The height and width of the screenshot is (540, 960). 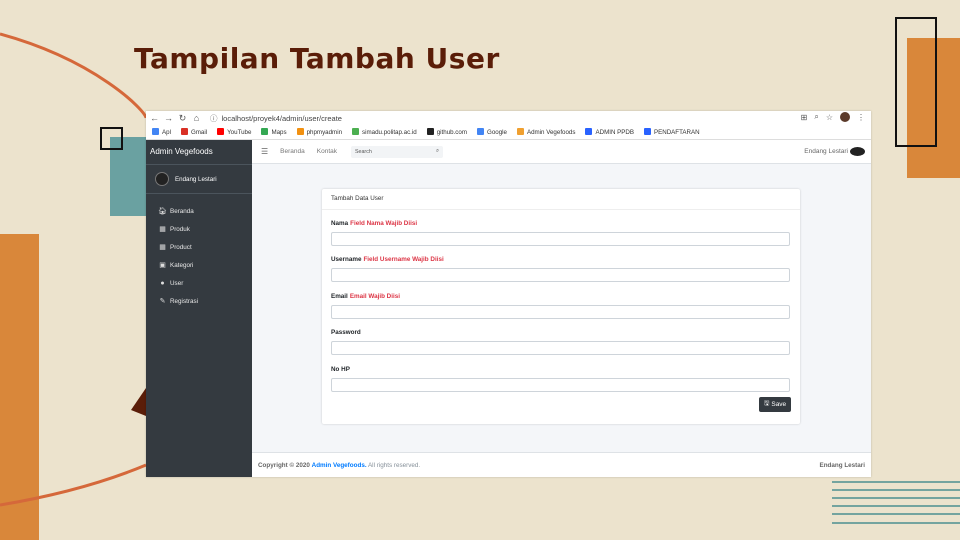 What do you see at coordinates (845, 117) in the screenshot?
I see `profile-avatar` at bounding box center [845, 117].